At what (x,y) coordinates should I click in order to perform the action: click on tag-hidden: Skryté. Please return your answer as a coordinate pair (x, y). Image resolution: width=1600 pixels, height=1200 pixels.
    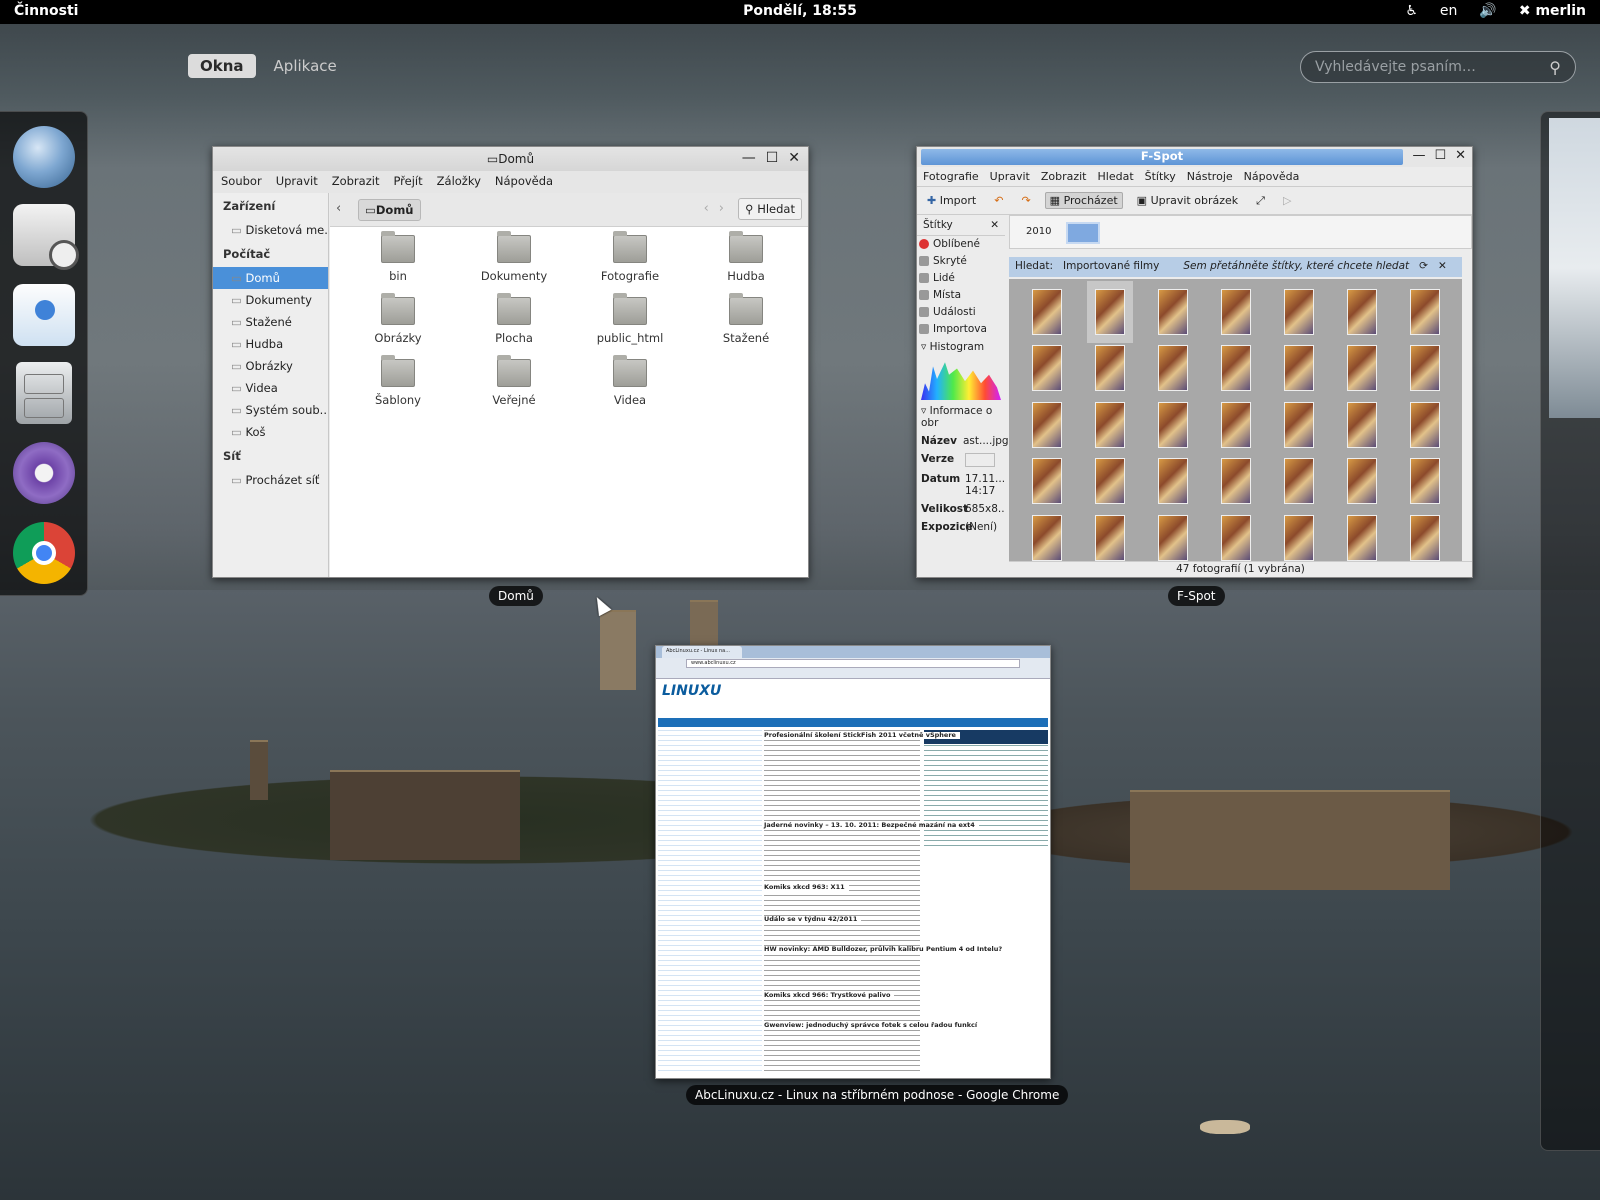
    Looking at the image, I should click on (961, 261).